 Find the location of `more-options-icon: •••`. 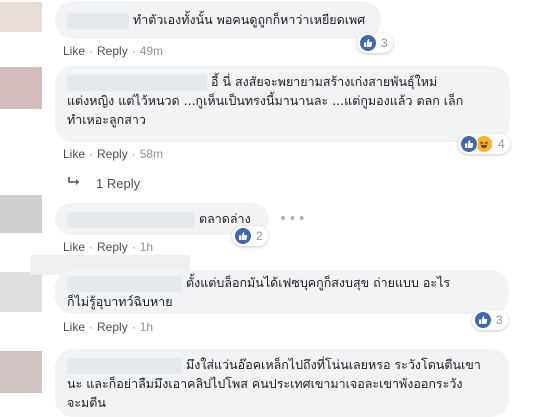

more-options-icon: ••• is located at coordinates (293, 219).